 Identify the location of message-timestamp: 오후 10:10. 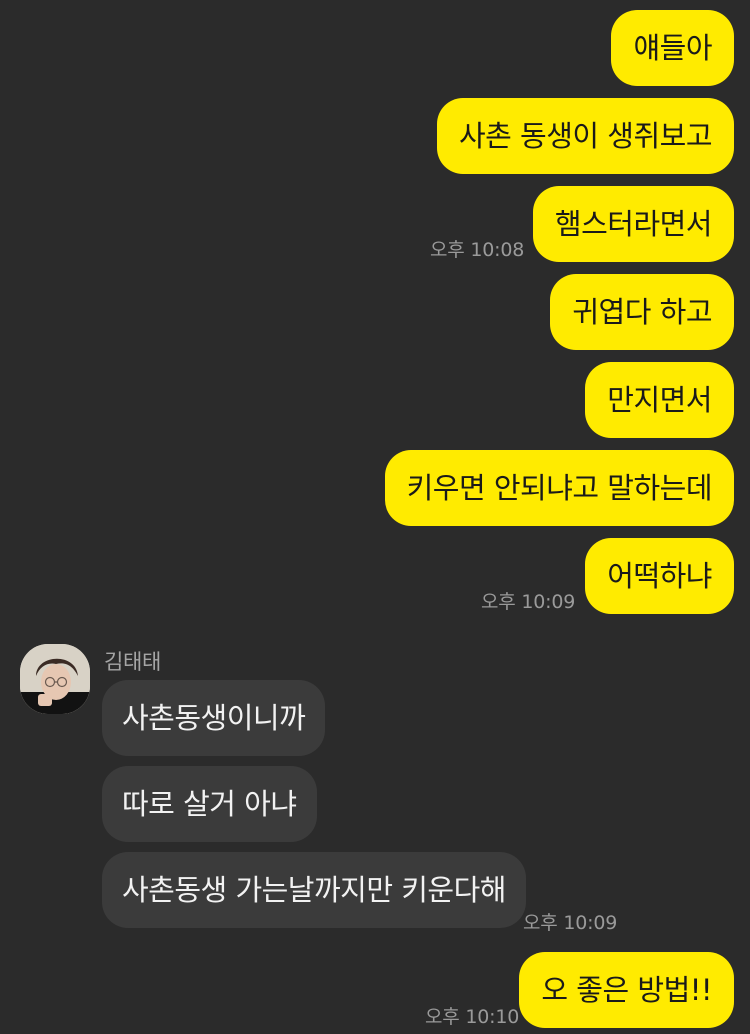
(472, 1017).